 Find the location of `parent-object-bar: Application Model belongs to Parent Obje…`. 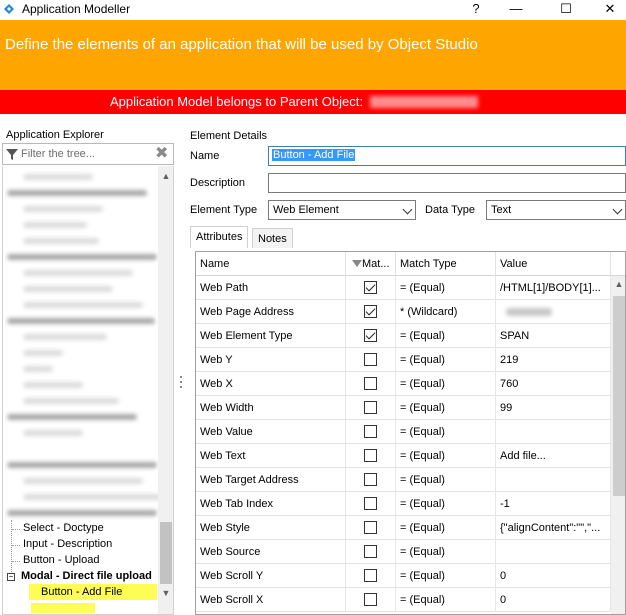

parent-object-bar: Application Model belongs to Parent Obje… is located at coordinates (313, 102).